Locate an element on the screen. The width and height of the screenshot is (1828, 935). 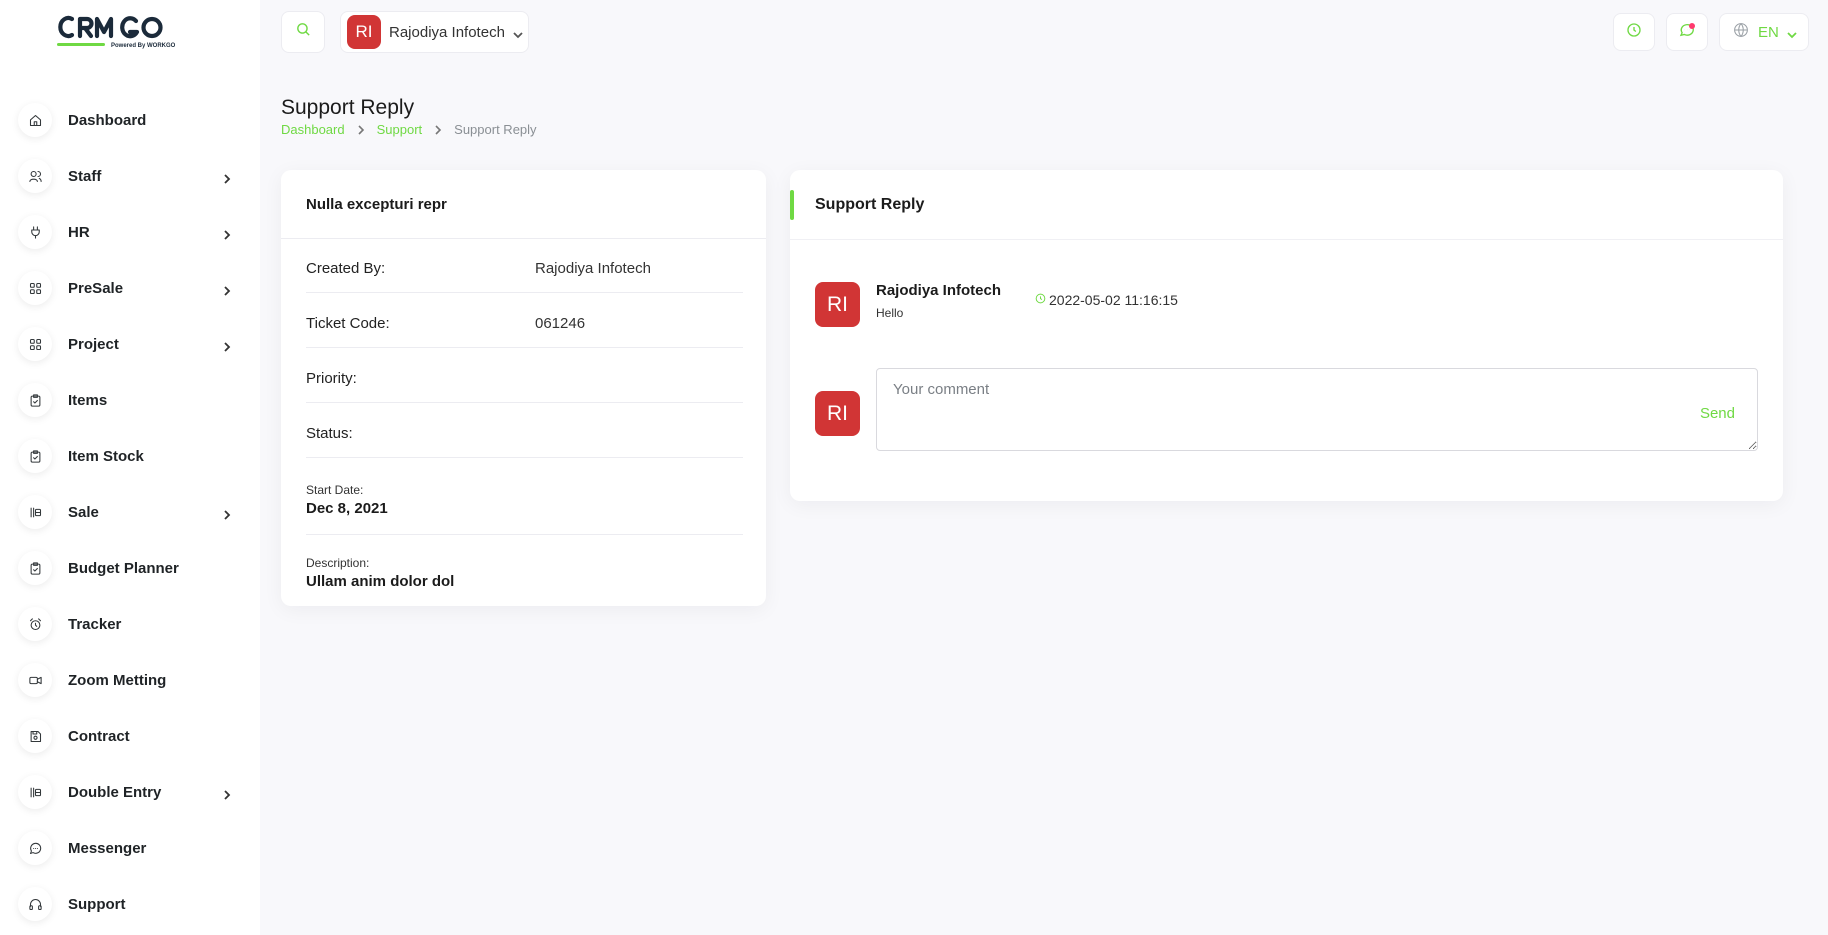
company-name: Rajodiya Infotech is located at coordinates (447, 32).